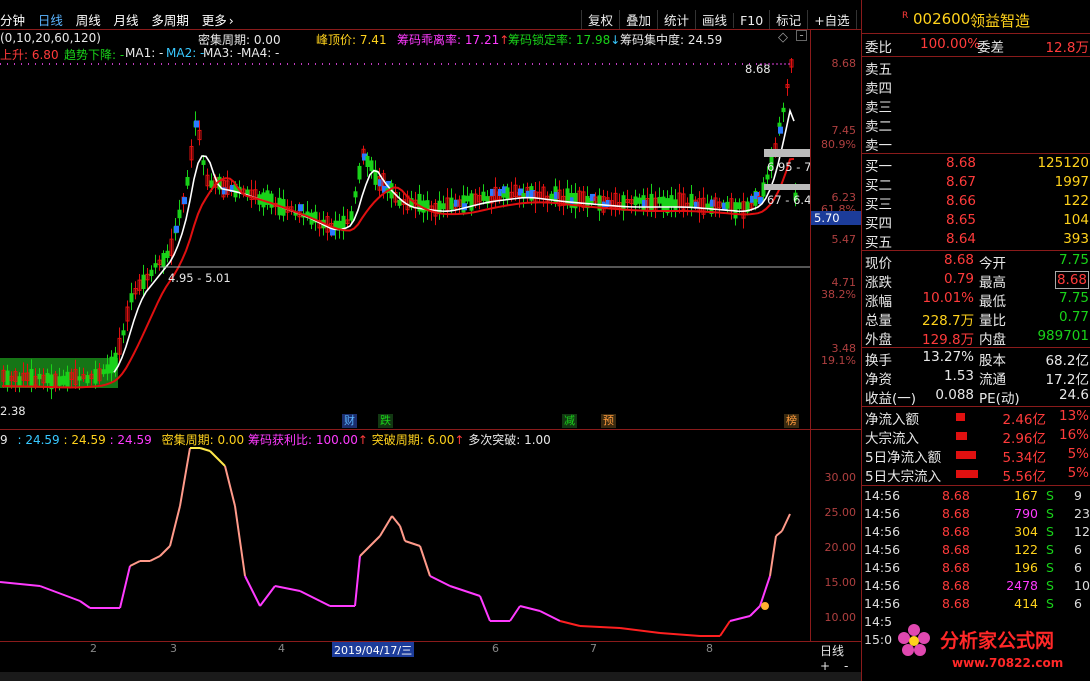  Describe the element at coordinates (638, 19) in the screenshot. I see `overlay-button: 叠加` at that location.